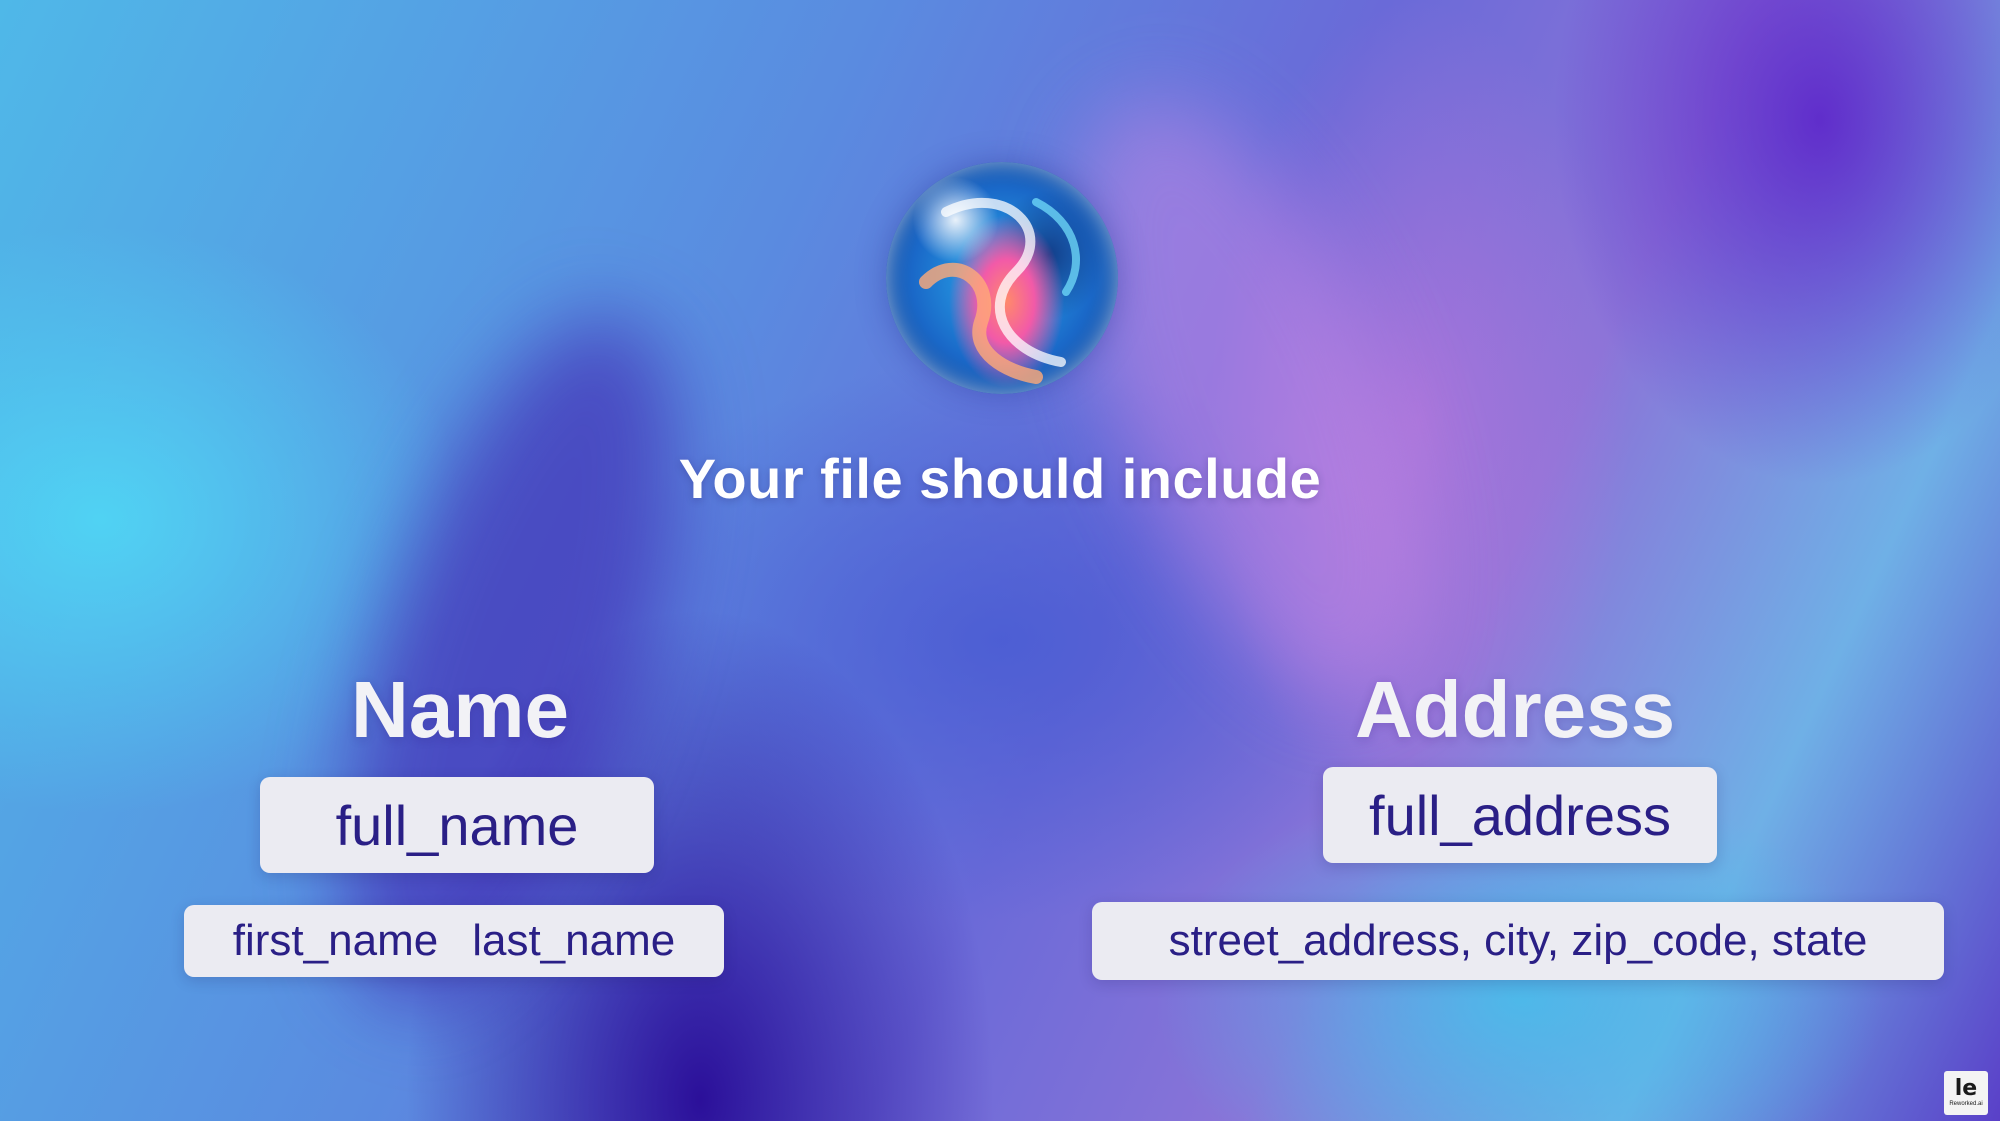  I want to click on full-address-pill: full_address, so click(1520, 815).